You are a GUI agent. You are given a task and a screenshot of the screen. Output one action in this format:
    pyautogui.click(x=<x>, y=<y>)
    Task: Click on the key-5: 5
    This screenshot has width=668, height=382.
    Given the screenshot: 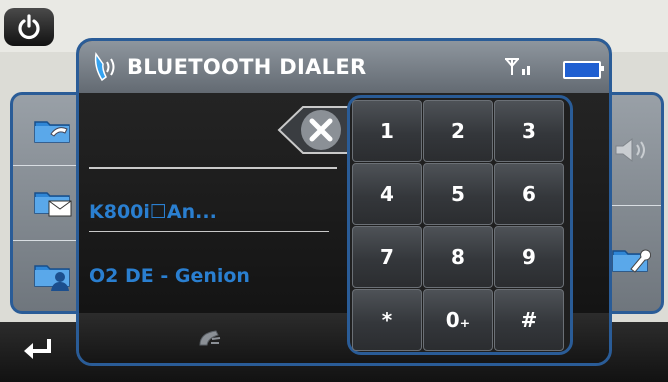 What is the action you would take?
    pyautogui.click(x=458, y=194)
    